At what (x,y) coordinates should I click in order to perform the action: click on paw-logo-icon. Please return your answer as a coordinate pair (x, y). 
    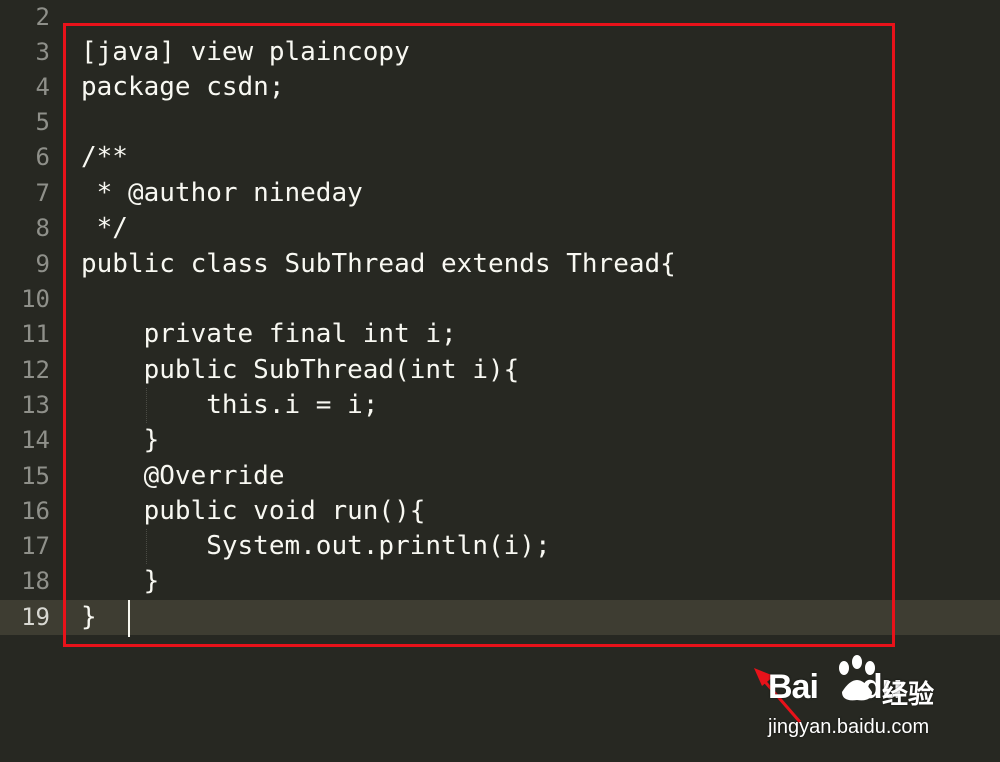
    Looking at the image, I should click on (857, 678).